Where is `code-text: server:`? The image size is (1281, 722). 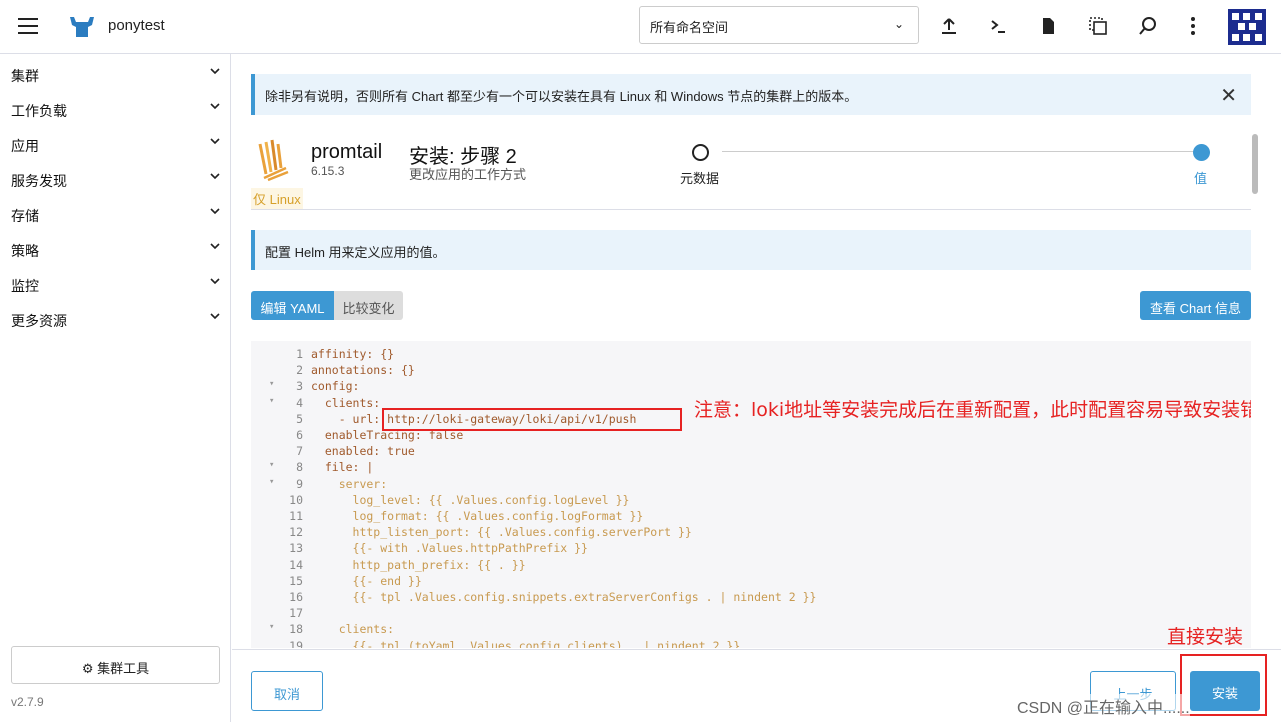 code-text: server: is located at coordinates (349, 483).